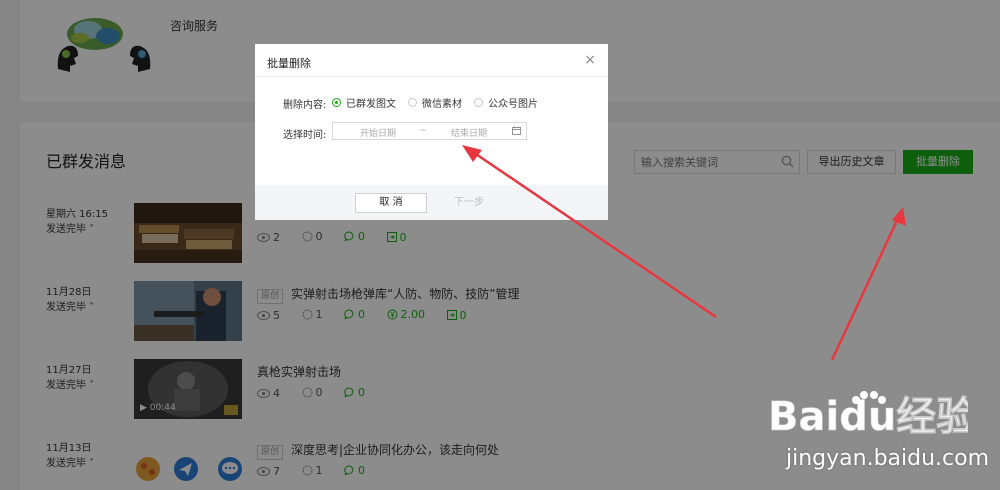 The width and height of the screenshot is (1000, 490). I want to click on baidu-watermark-logo: Baidu经验, so click(868, 415).